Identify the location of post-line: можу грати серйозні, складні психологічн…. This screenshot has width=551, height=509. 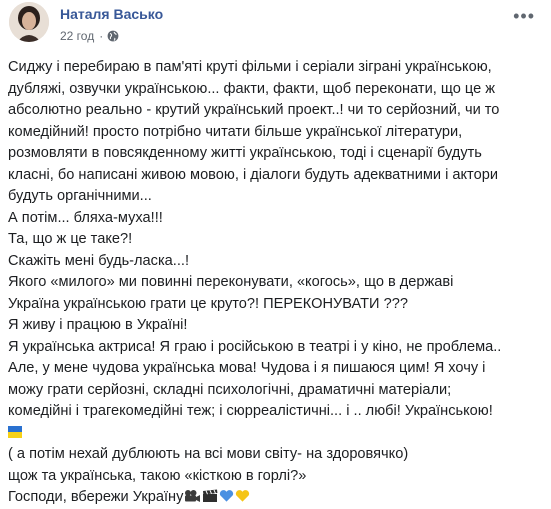
(230, 389).